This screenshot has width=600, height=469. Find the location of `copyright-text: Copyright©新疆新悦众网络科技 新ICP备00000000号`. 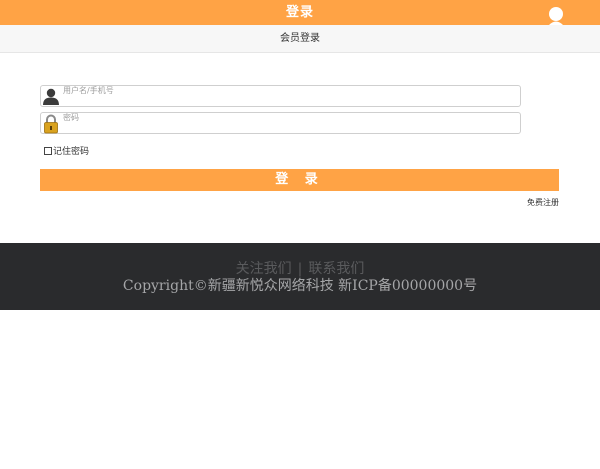

copyright-text: Copyright©新疆新悦众网络科技 新ICP备00000000号 is located at coordinates (300, 286).